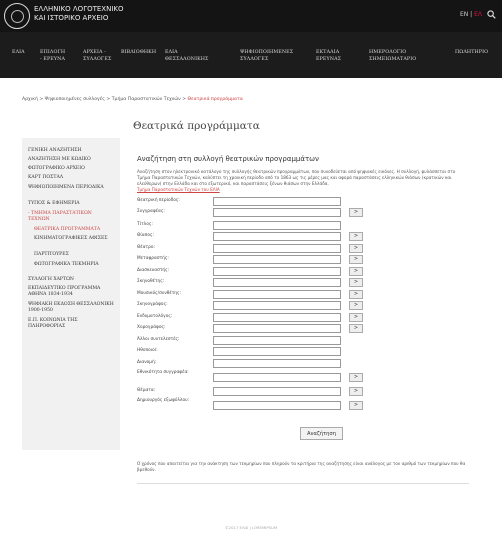  What do you see at coordinates (491, 14) in the screenshot?
I see `search-icon` at bounding box center [491, 14].